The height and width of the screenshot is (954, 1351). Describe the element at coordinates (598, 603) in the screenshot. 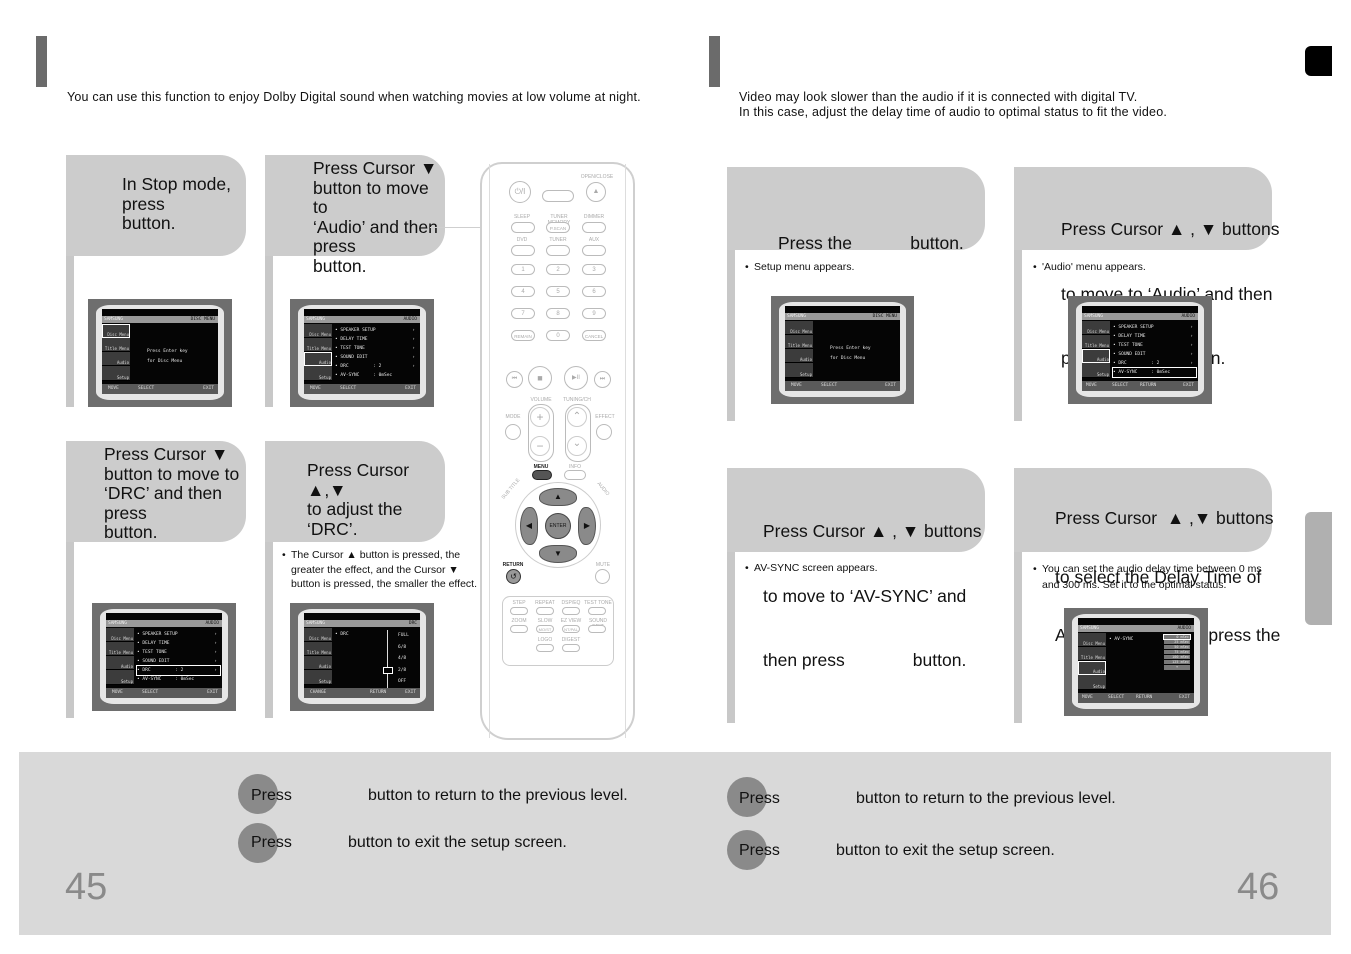

I see `test-tone-label: TEST TONE` at that location.